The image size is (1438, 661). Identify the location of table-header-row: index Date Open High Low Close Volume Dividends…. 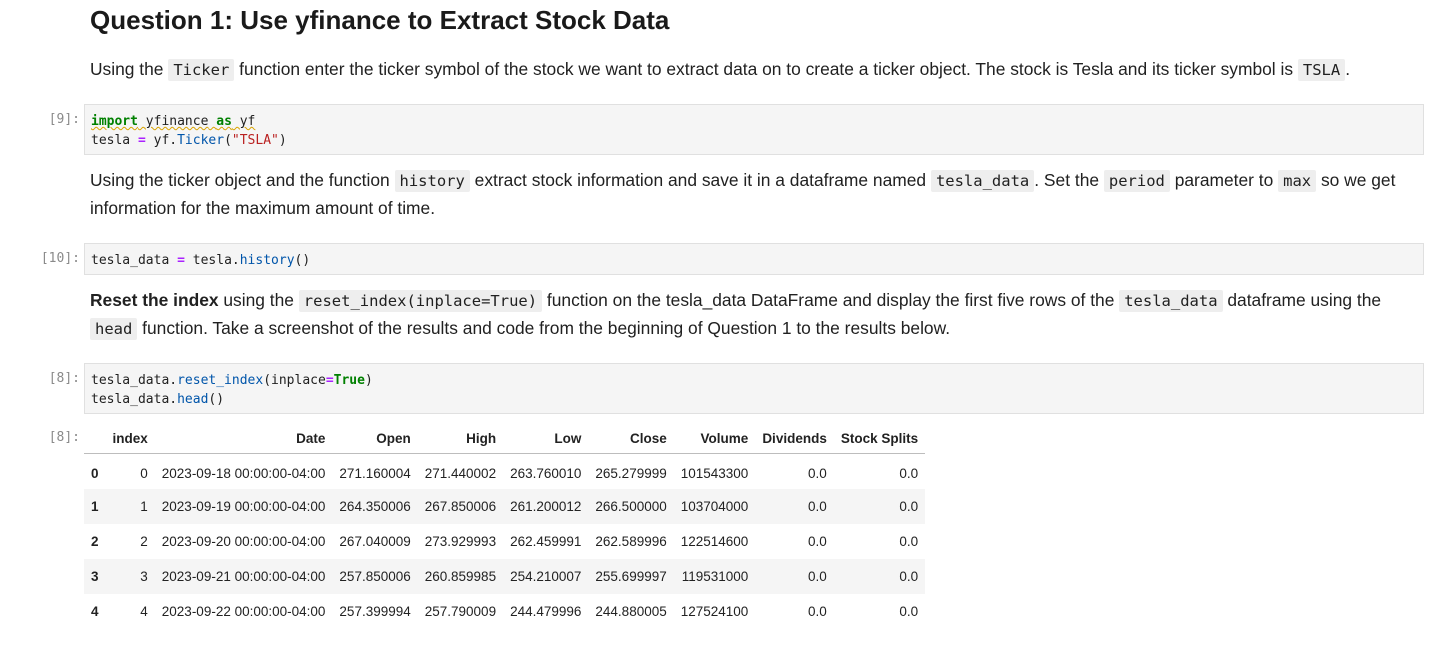
(505, 438).